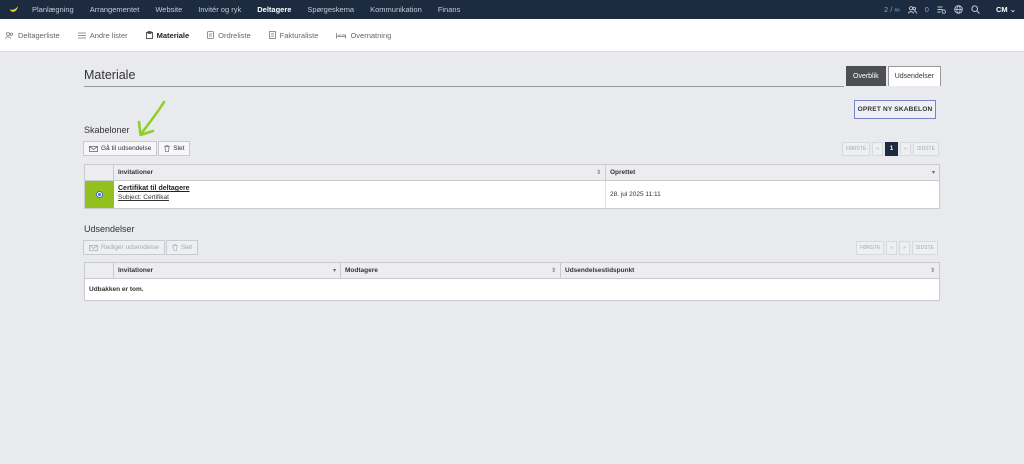 The image size is (1024, 464). I want to click on row-select-cell, so click(99, 194).